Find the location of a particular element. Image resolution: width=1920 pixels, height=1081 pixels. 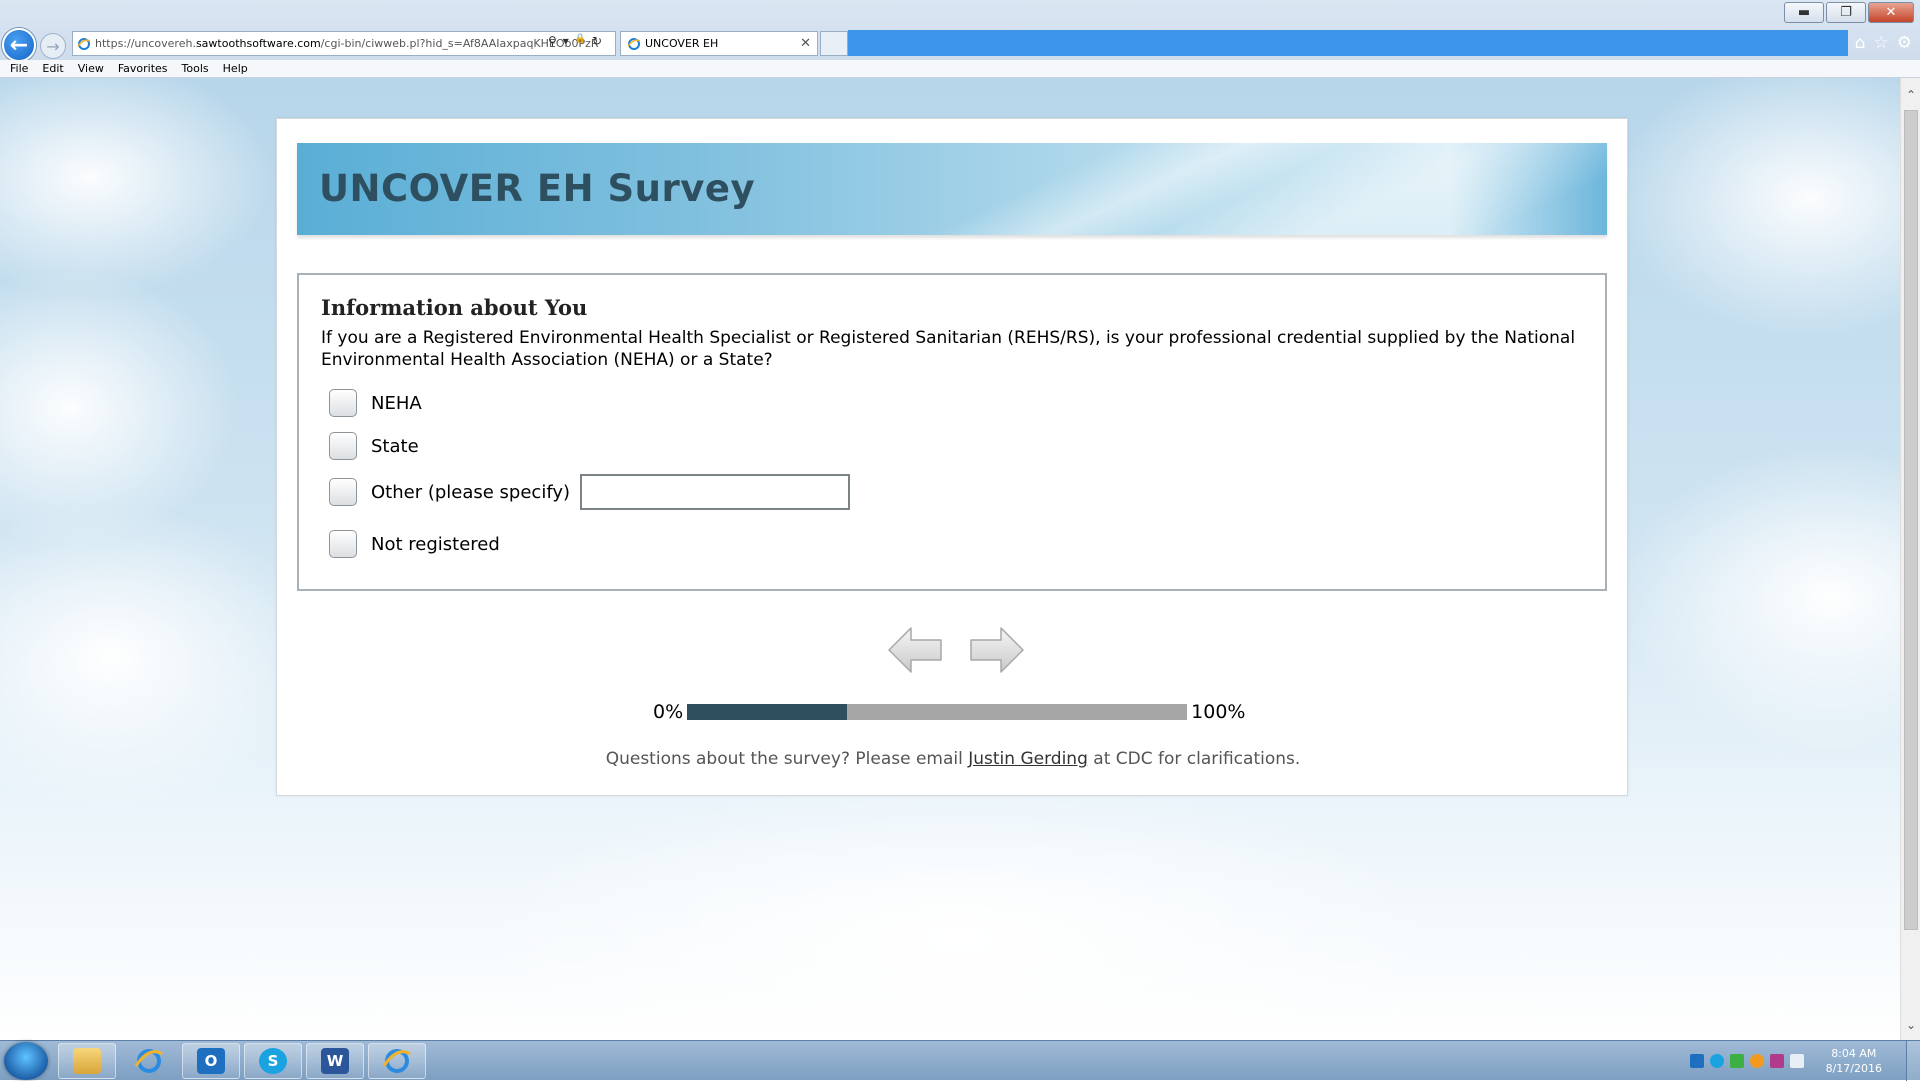

volume-icon is located at coordinates (1796, 1061).